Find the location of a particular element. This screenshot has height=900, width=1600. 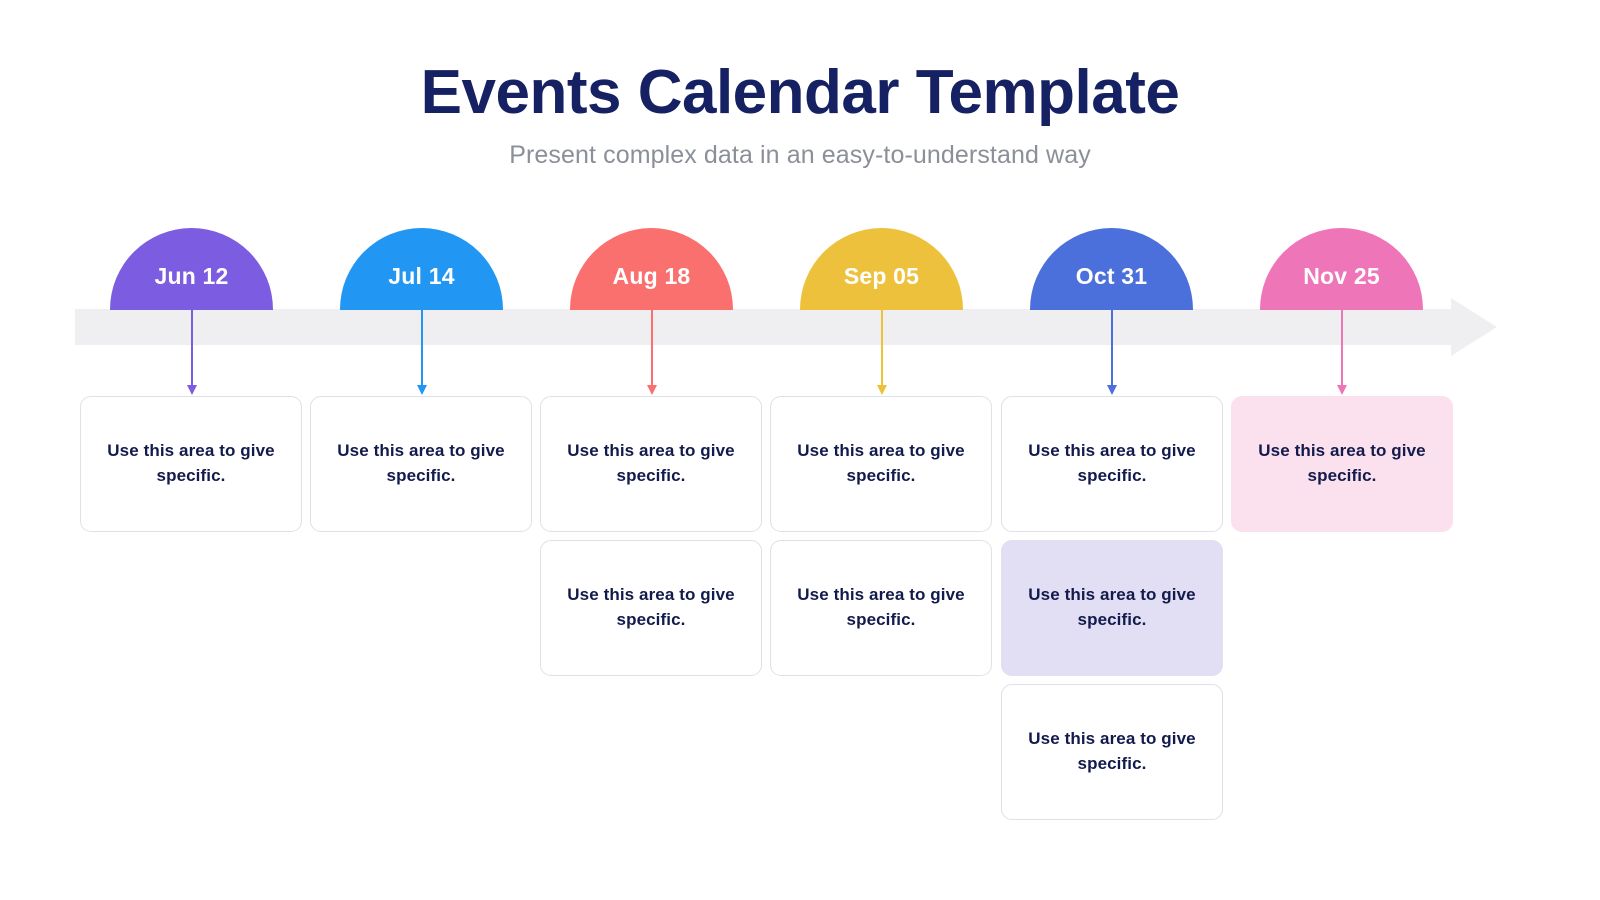

timeline-marker-label: Jun 12 is located at coordinates (191, 275).